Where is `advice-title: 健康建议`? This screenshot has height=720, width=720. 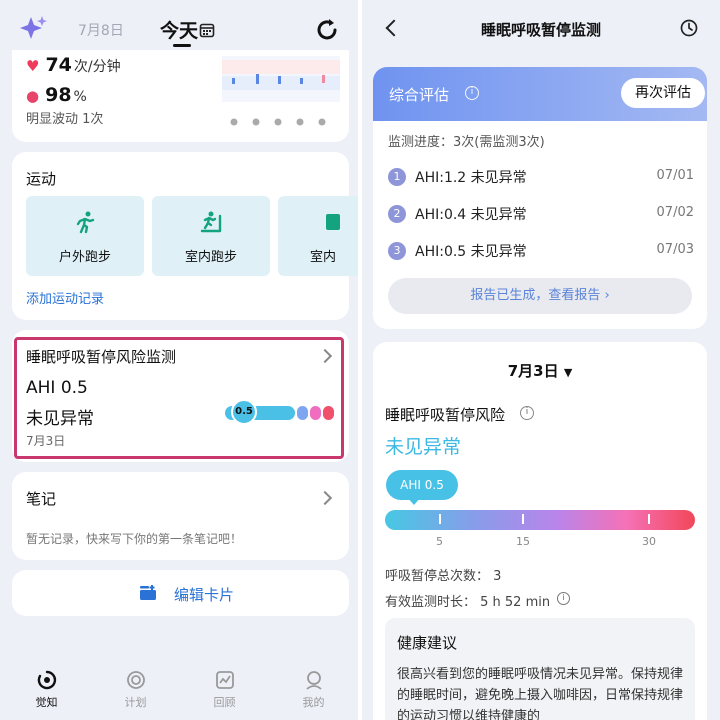 advice-title: 健康建议 is located at coordinates (427, 643).